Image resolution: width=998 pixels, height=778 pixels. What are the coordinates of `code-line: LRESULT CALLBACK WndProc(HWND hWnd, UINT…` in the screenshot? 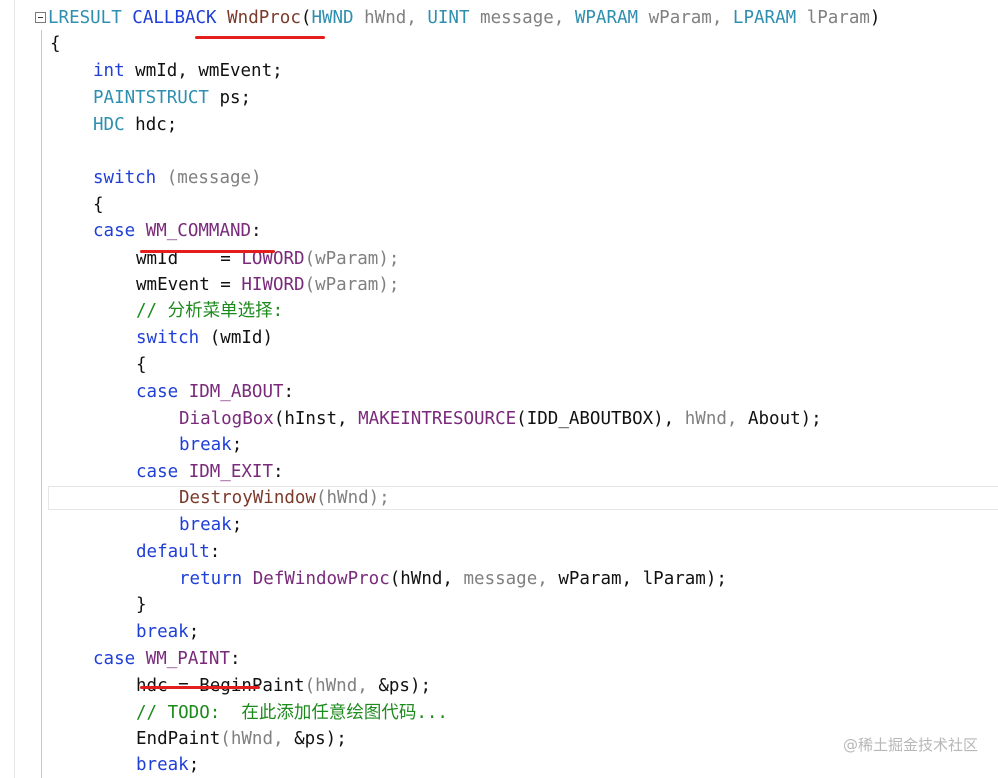 It's located at (464, 18).